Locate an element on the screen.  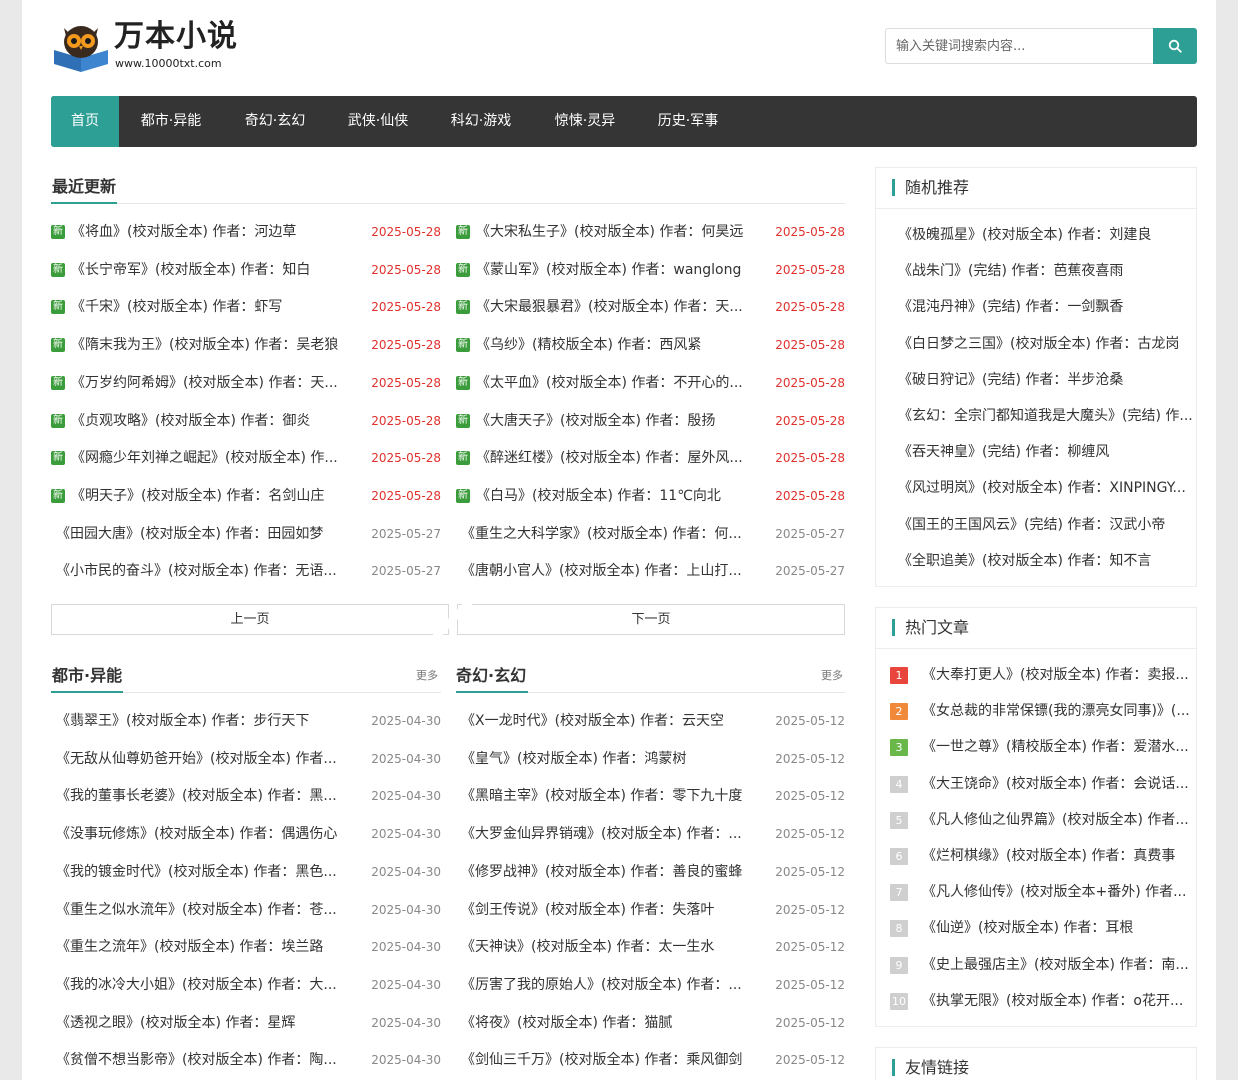
random-book-link: 《战朱门》(完结) 作者：芭蕉夜喜雨 is located at coordinates (1046, 271).